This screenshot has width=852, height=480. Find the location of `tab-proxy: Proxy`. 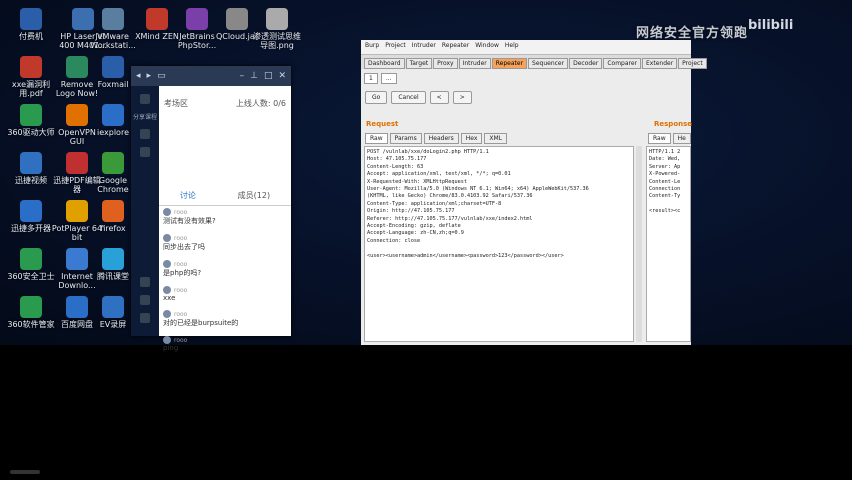

tab-proxy: Proxy is located at coordinates (445, 63).